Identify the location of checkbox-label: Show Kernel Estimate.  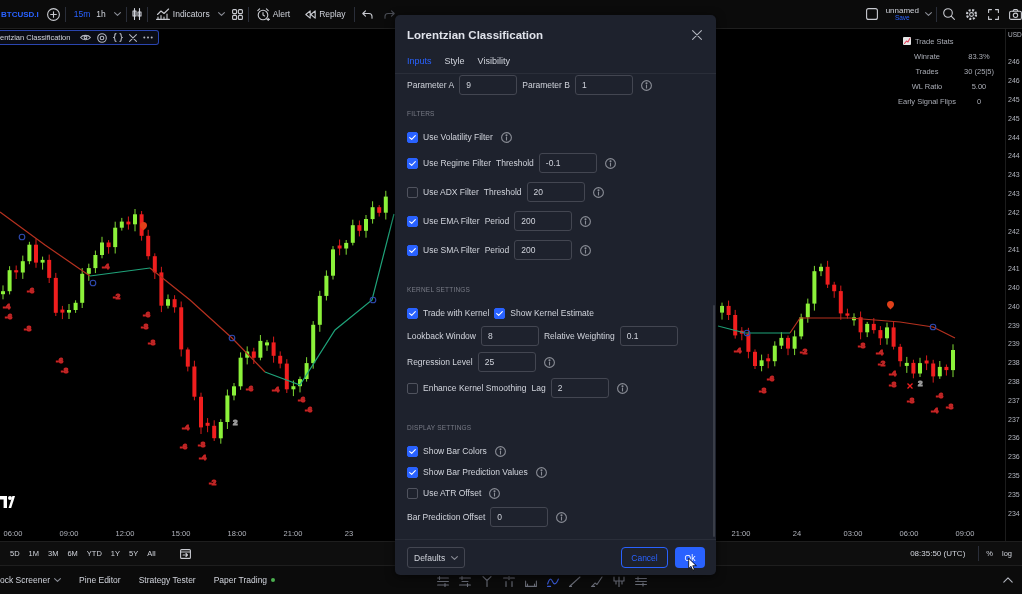
(552, 313).